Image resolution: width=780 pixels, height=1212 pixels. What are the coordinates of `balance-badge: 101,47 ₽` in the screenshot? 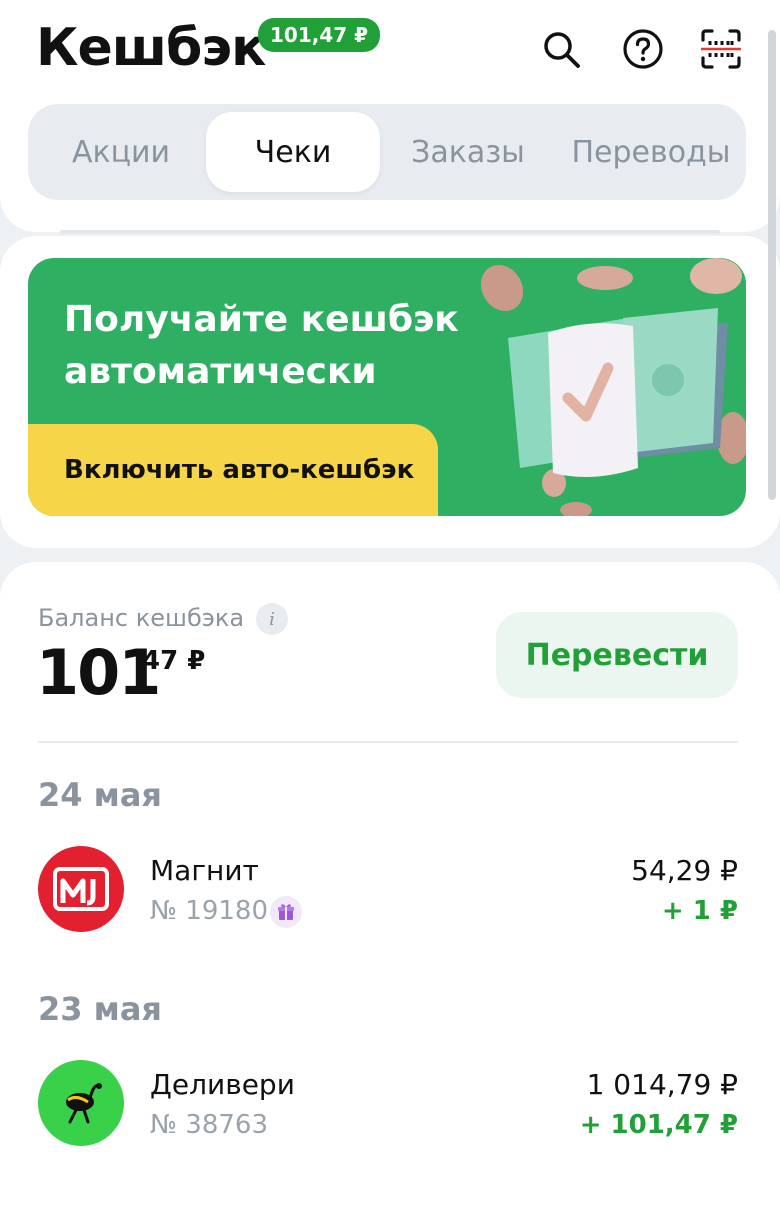 It's located at (319, 35).